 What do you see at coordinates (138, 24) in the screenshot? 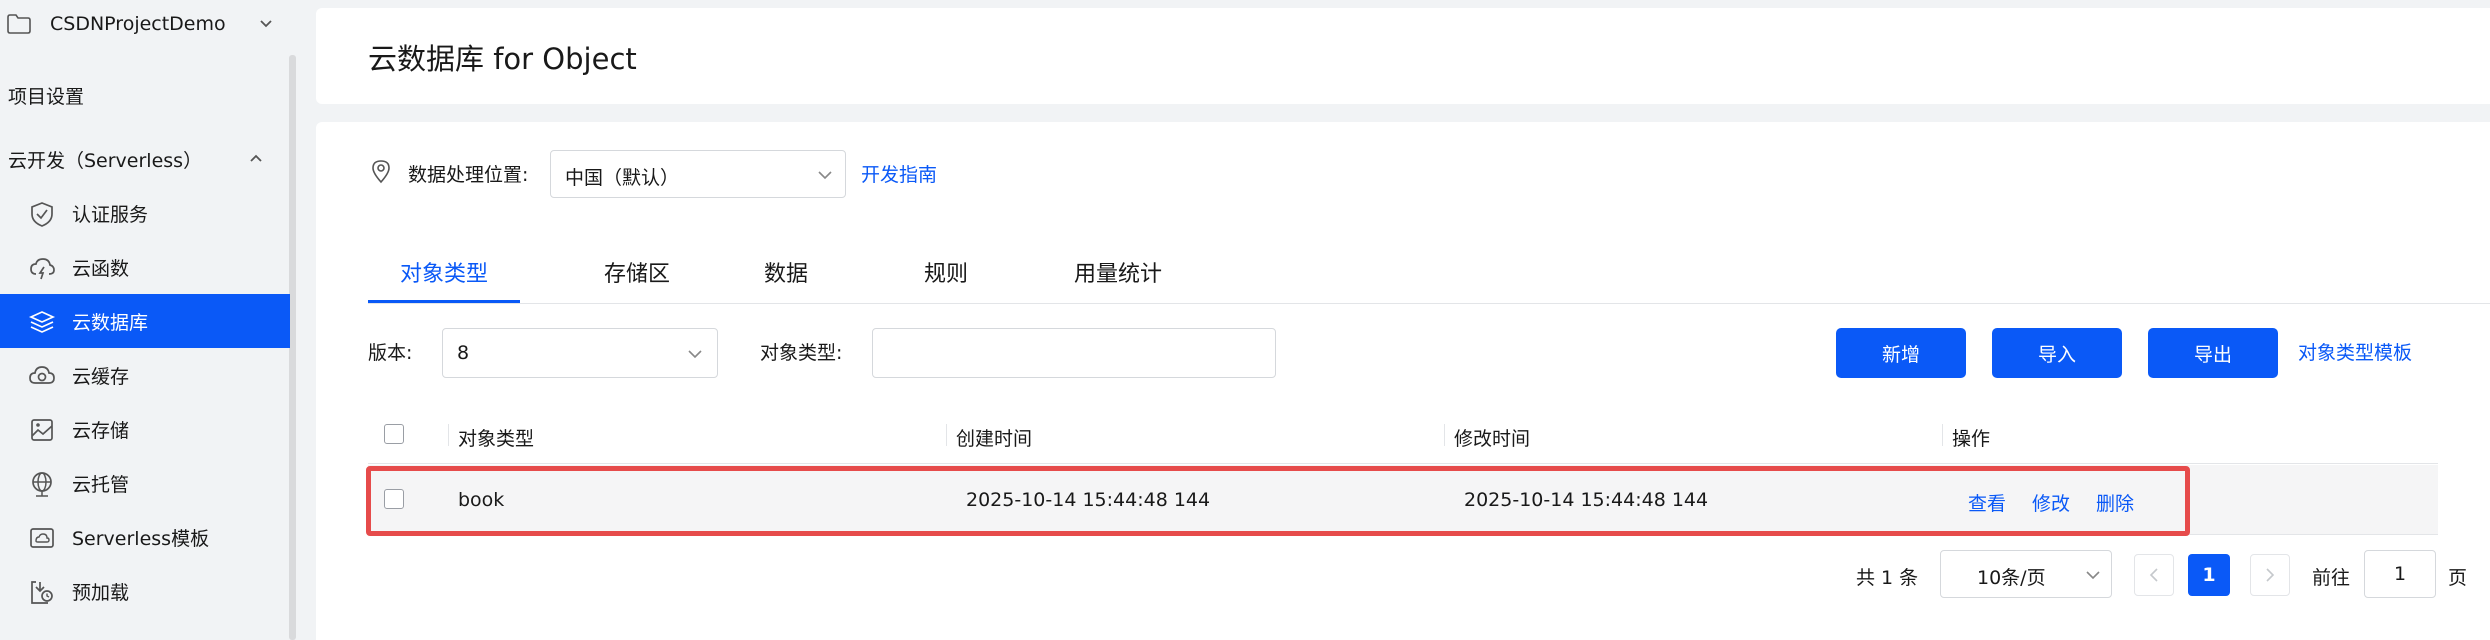
I see `project-name: CSDNProjectDemo` at bounding box center [138, 24].